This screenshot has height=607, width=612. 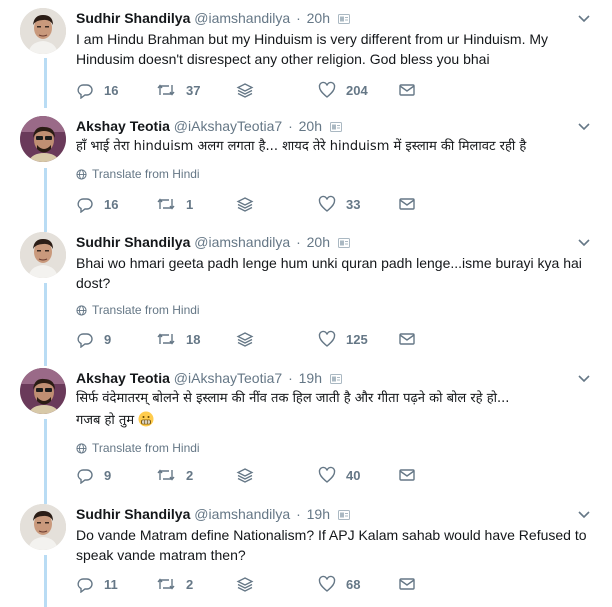 What do you see at coordinates (339, 476) in the screenshot?
I see `like-button: 40` at bounding box center [339, 476].